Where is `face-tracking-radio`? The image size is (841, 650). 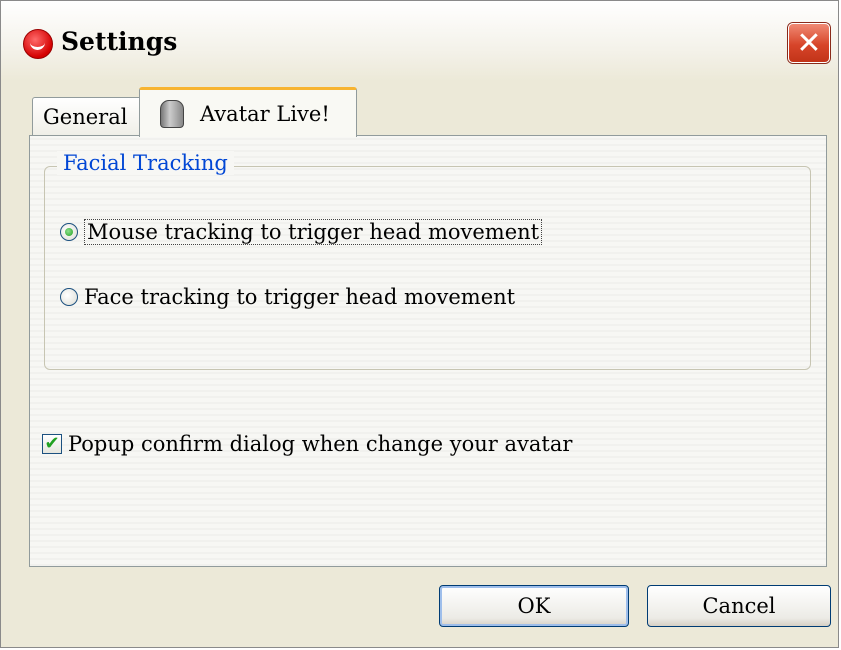 face-tracking-radio is located at coordinates (69, 297).